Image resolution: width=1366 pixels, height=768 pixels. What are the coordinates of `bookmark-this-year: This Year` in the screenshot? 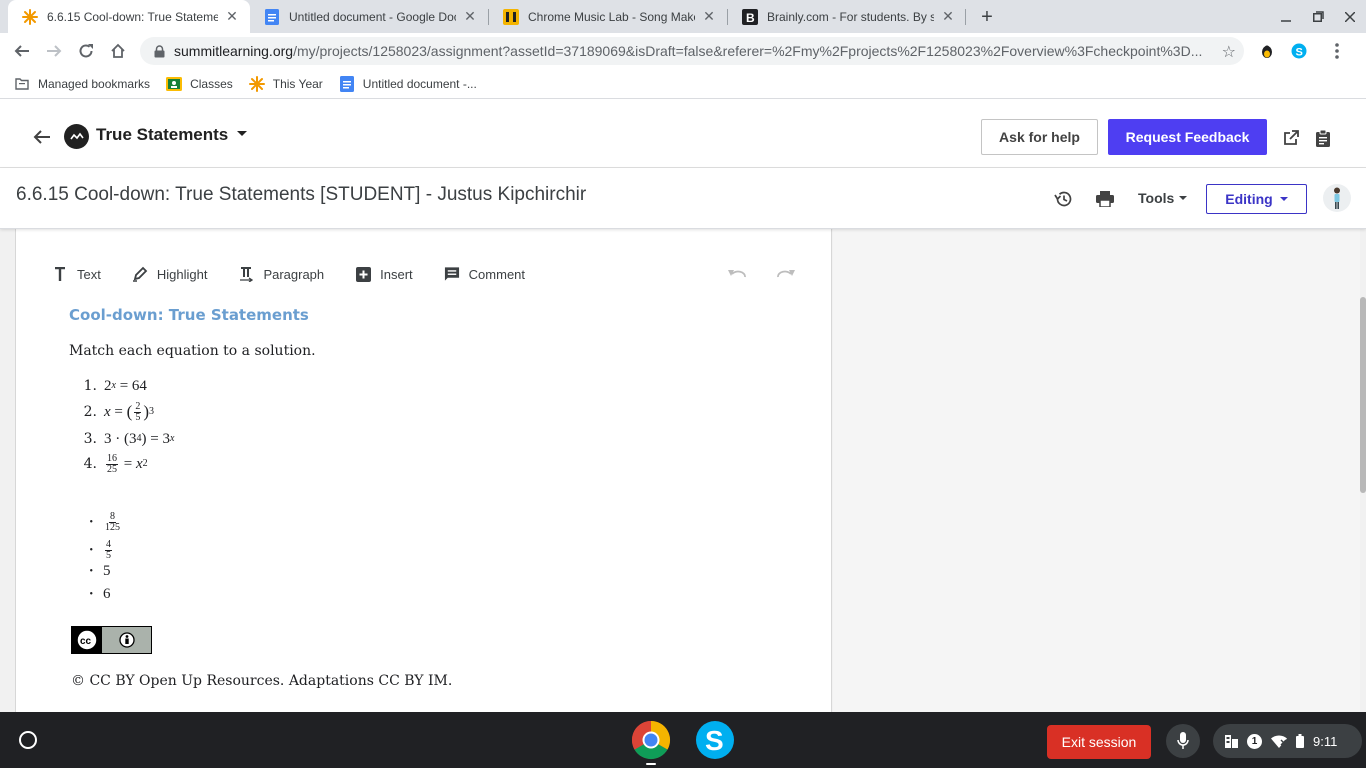 It's located at (285, 83).